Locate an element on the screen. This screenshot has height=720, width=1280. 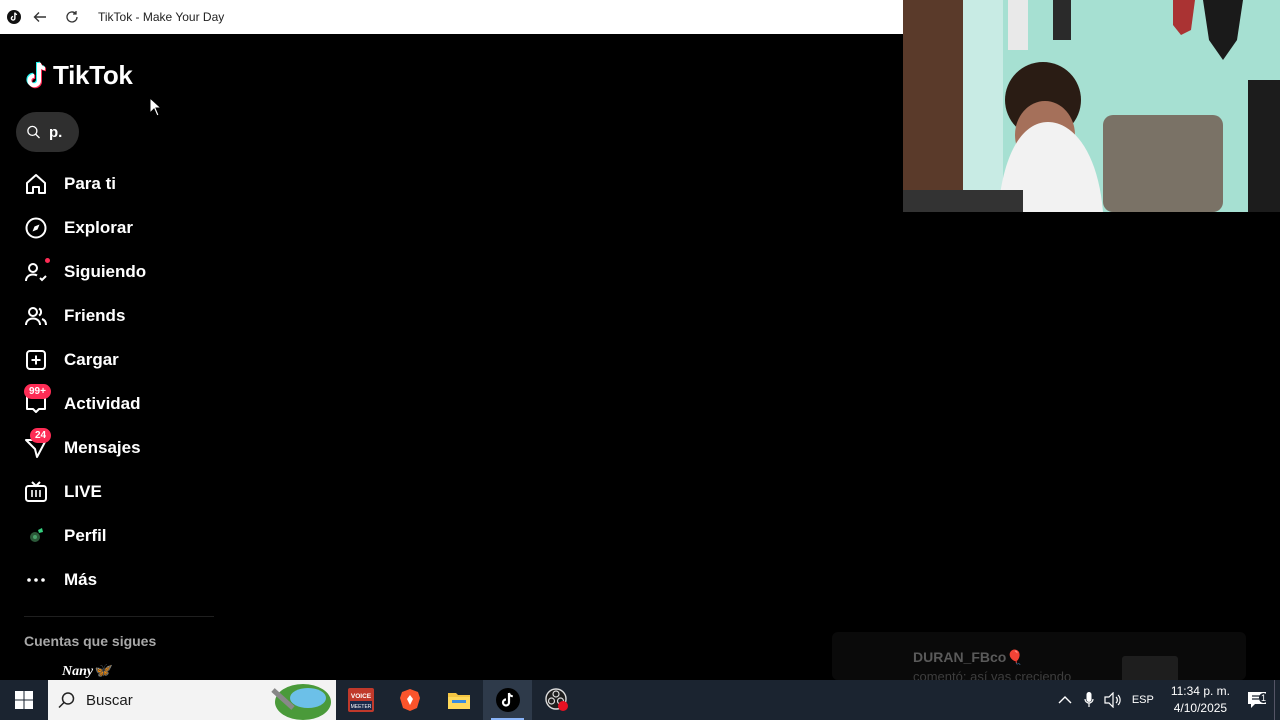
nav-label: Actividad is located at coordinates (102, 403).